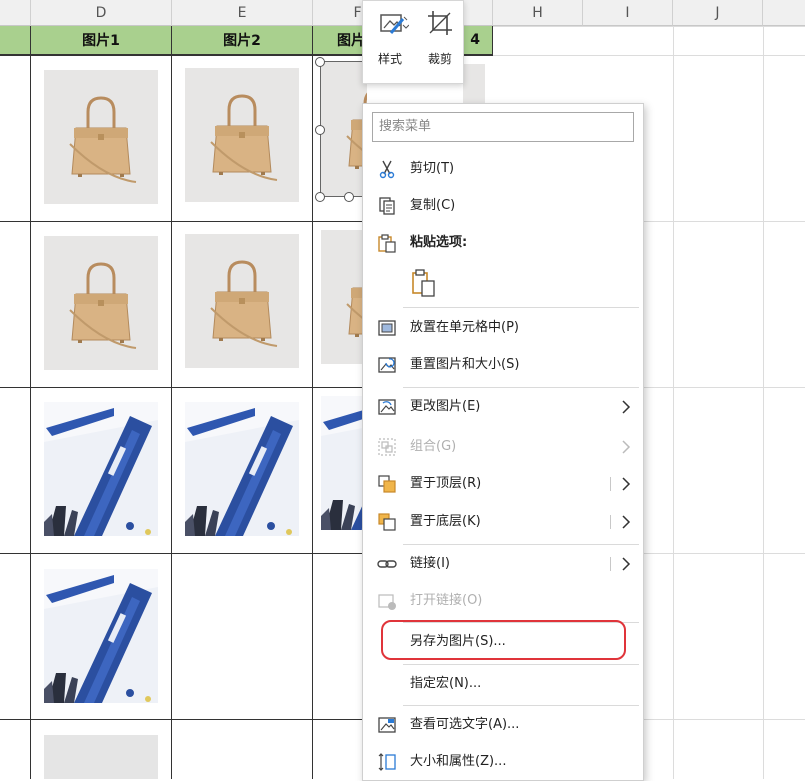 This screenshot has height=781, width=805. I want to click on menu-item-copy: 复制(C), so click(502, 206).